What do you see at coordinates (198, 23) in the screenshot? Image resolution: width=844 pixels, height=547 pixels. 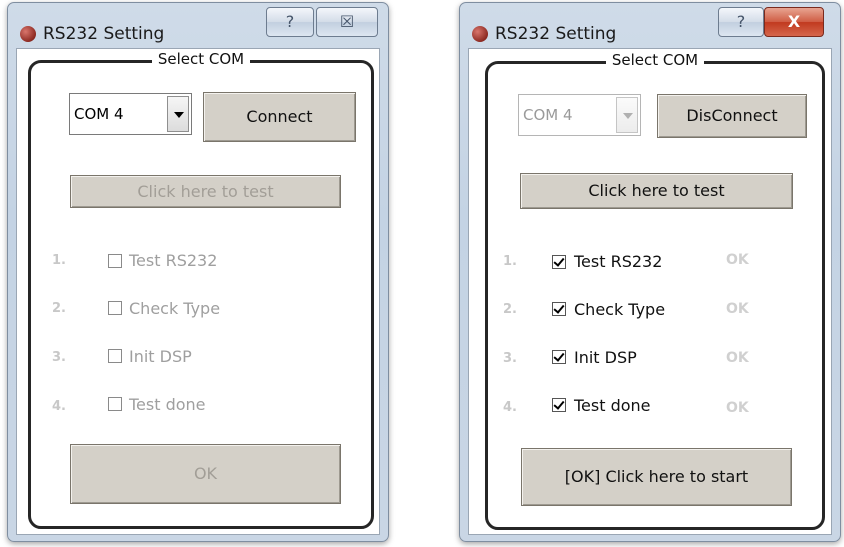 I see `title-bar: RS232 Setting ? ☒` at bounding box center [198, 23].